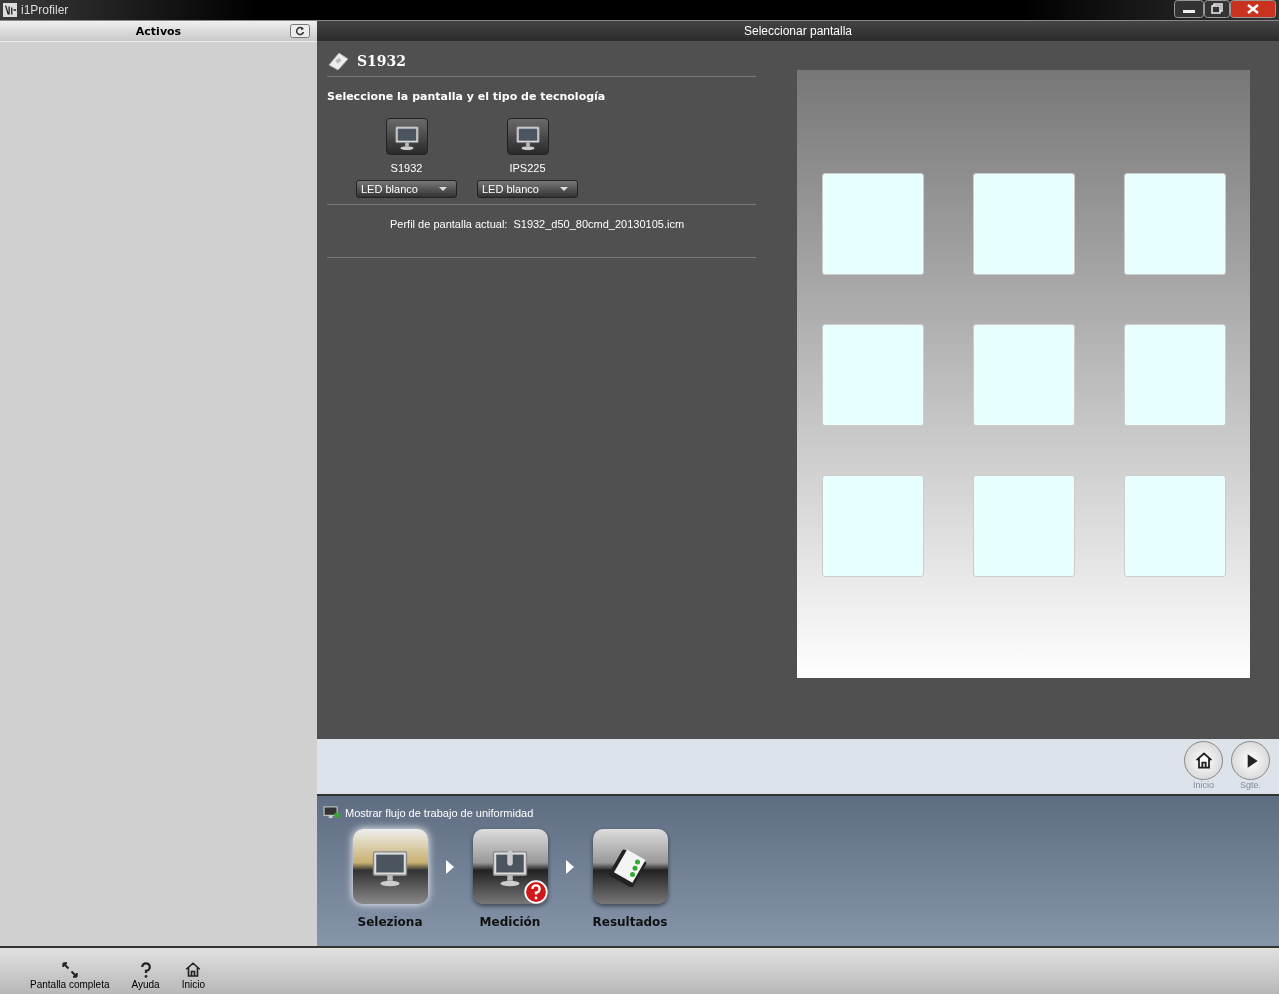 This screenshot has height=994, width=1279. I want to click on step-label: Medición, so click(510, 922).